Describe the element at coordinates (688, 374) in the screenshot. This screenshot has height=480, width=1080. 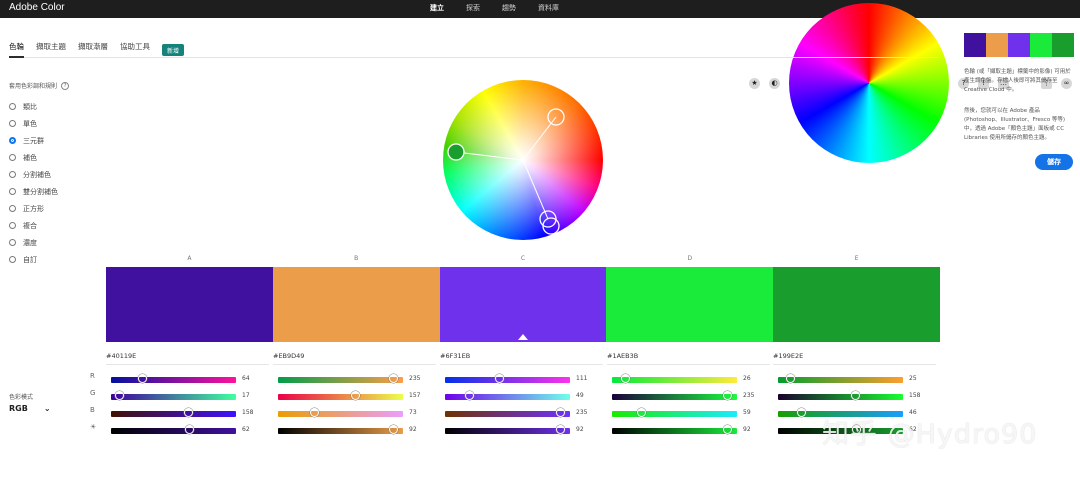
I see `slider-r: 26` at that location.